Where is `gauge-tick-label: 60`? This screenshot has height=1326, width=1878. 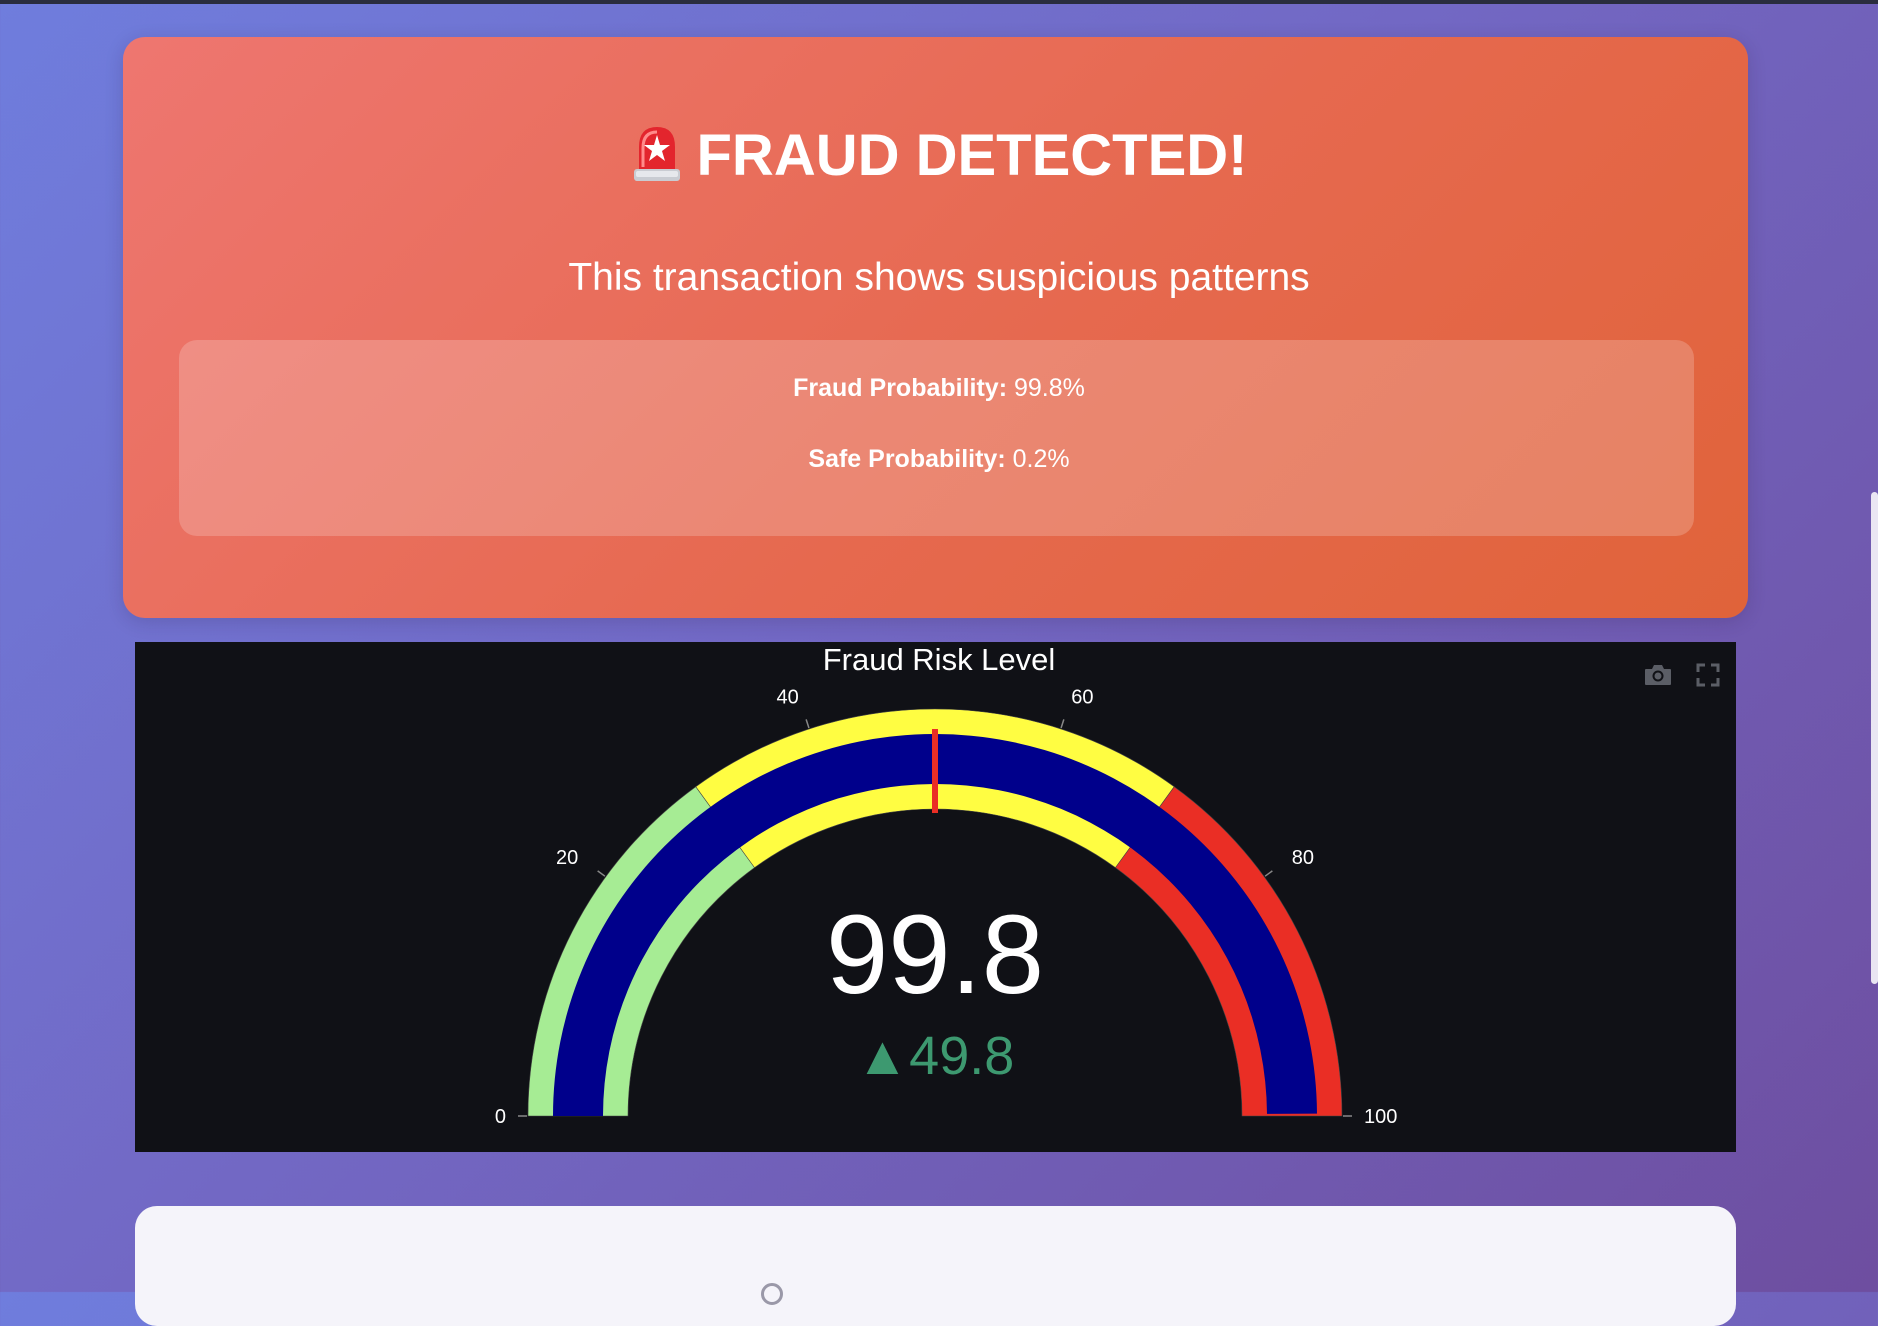 gauge-tick-label: 60 is located at coordinates (1082, 698).